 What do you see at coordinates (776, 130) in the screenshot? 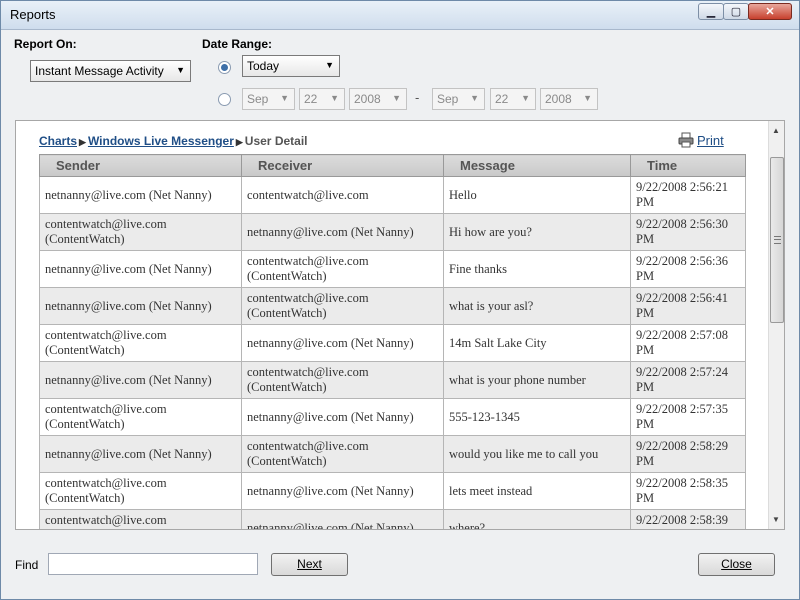
I see `scroll-up-icon: ▲` at bounding box center [776, 130].